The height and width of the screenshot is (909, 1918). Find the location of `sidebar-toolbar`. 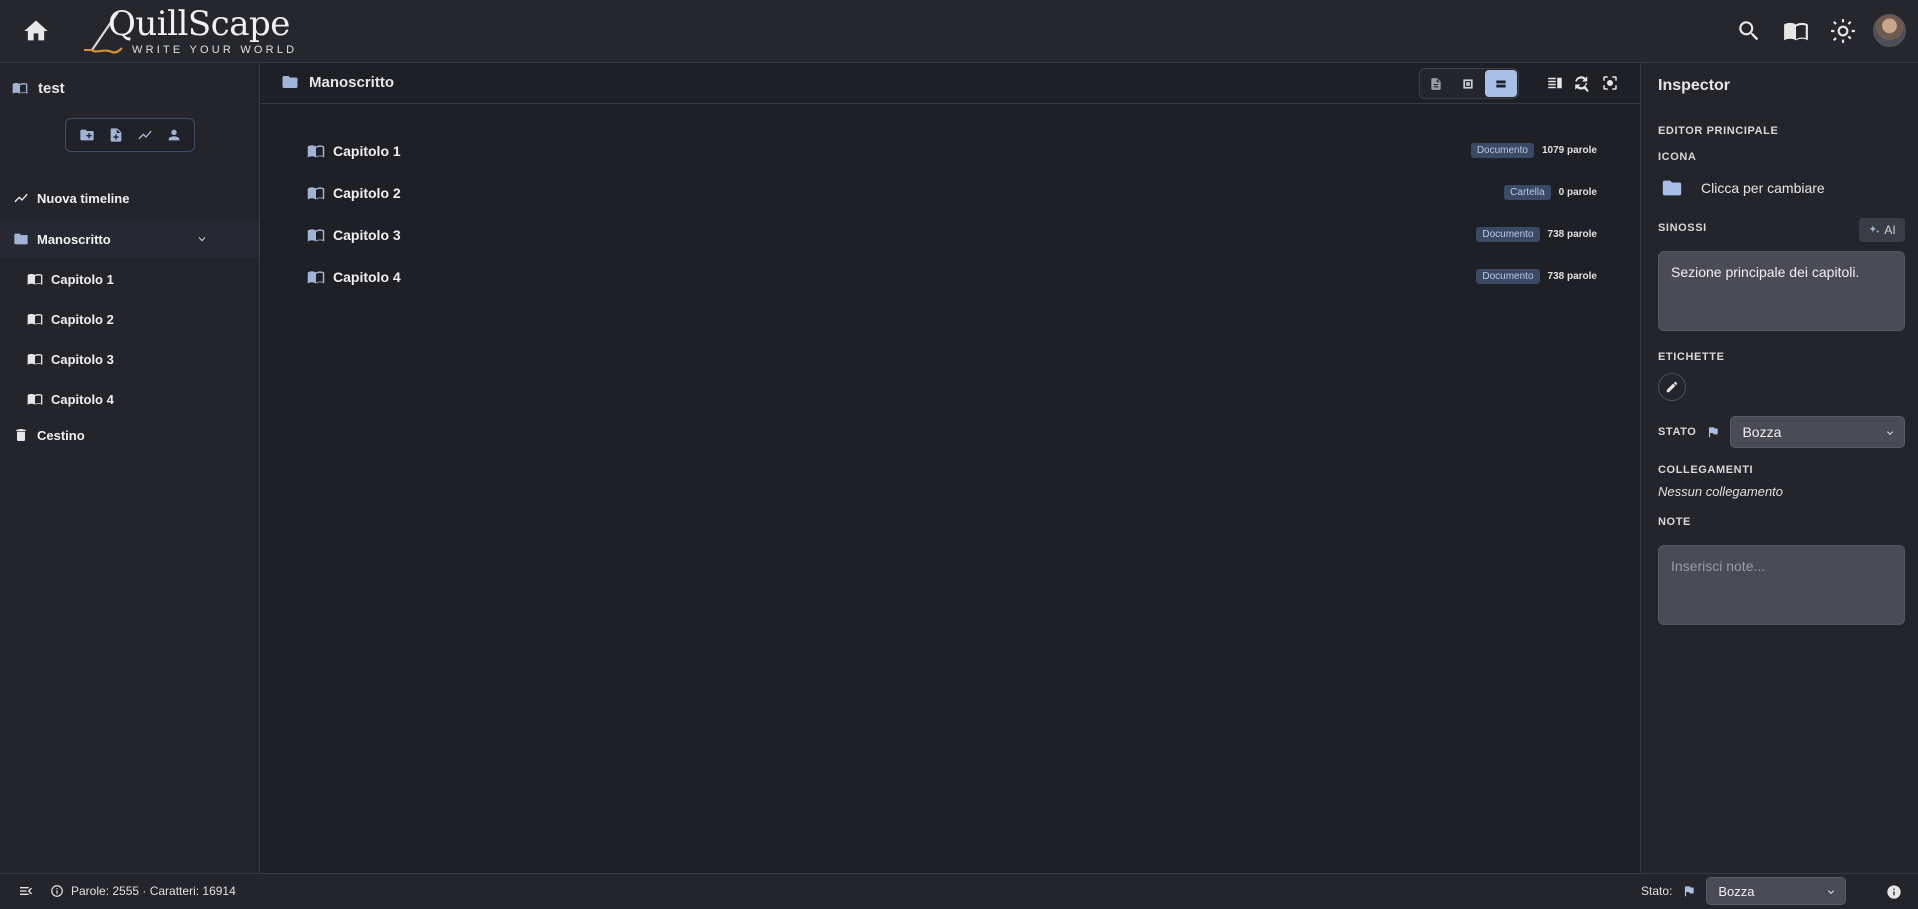

sidebar-toolbar is located at coordinates (130, 135).